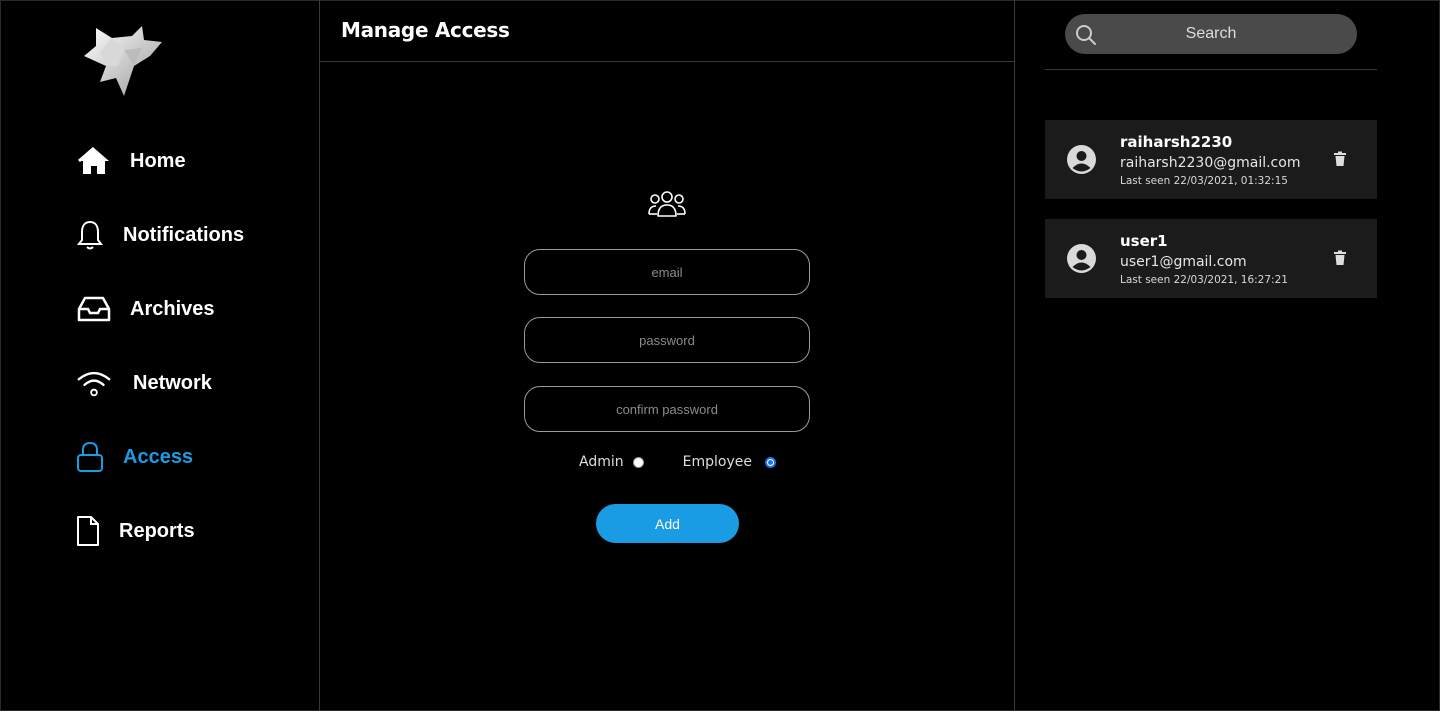 The height and width of the screenshot is (711, 1440). What do you see at coordinates (172, 382) in the screenshot?
I see `sidebar-item-label: Network` at bounding box center [172, 382].